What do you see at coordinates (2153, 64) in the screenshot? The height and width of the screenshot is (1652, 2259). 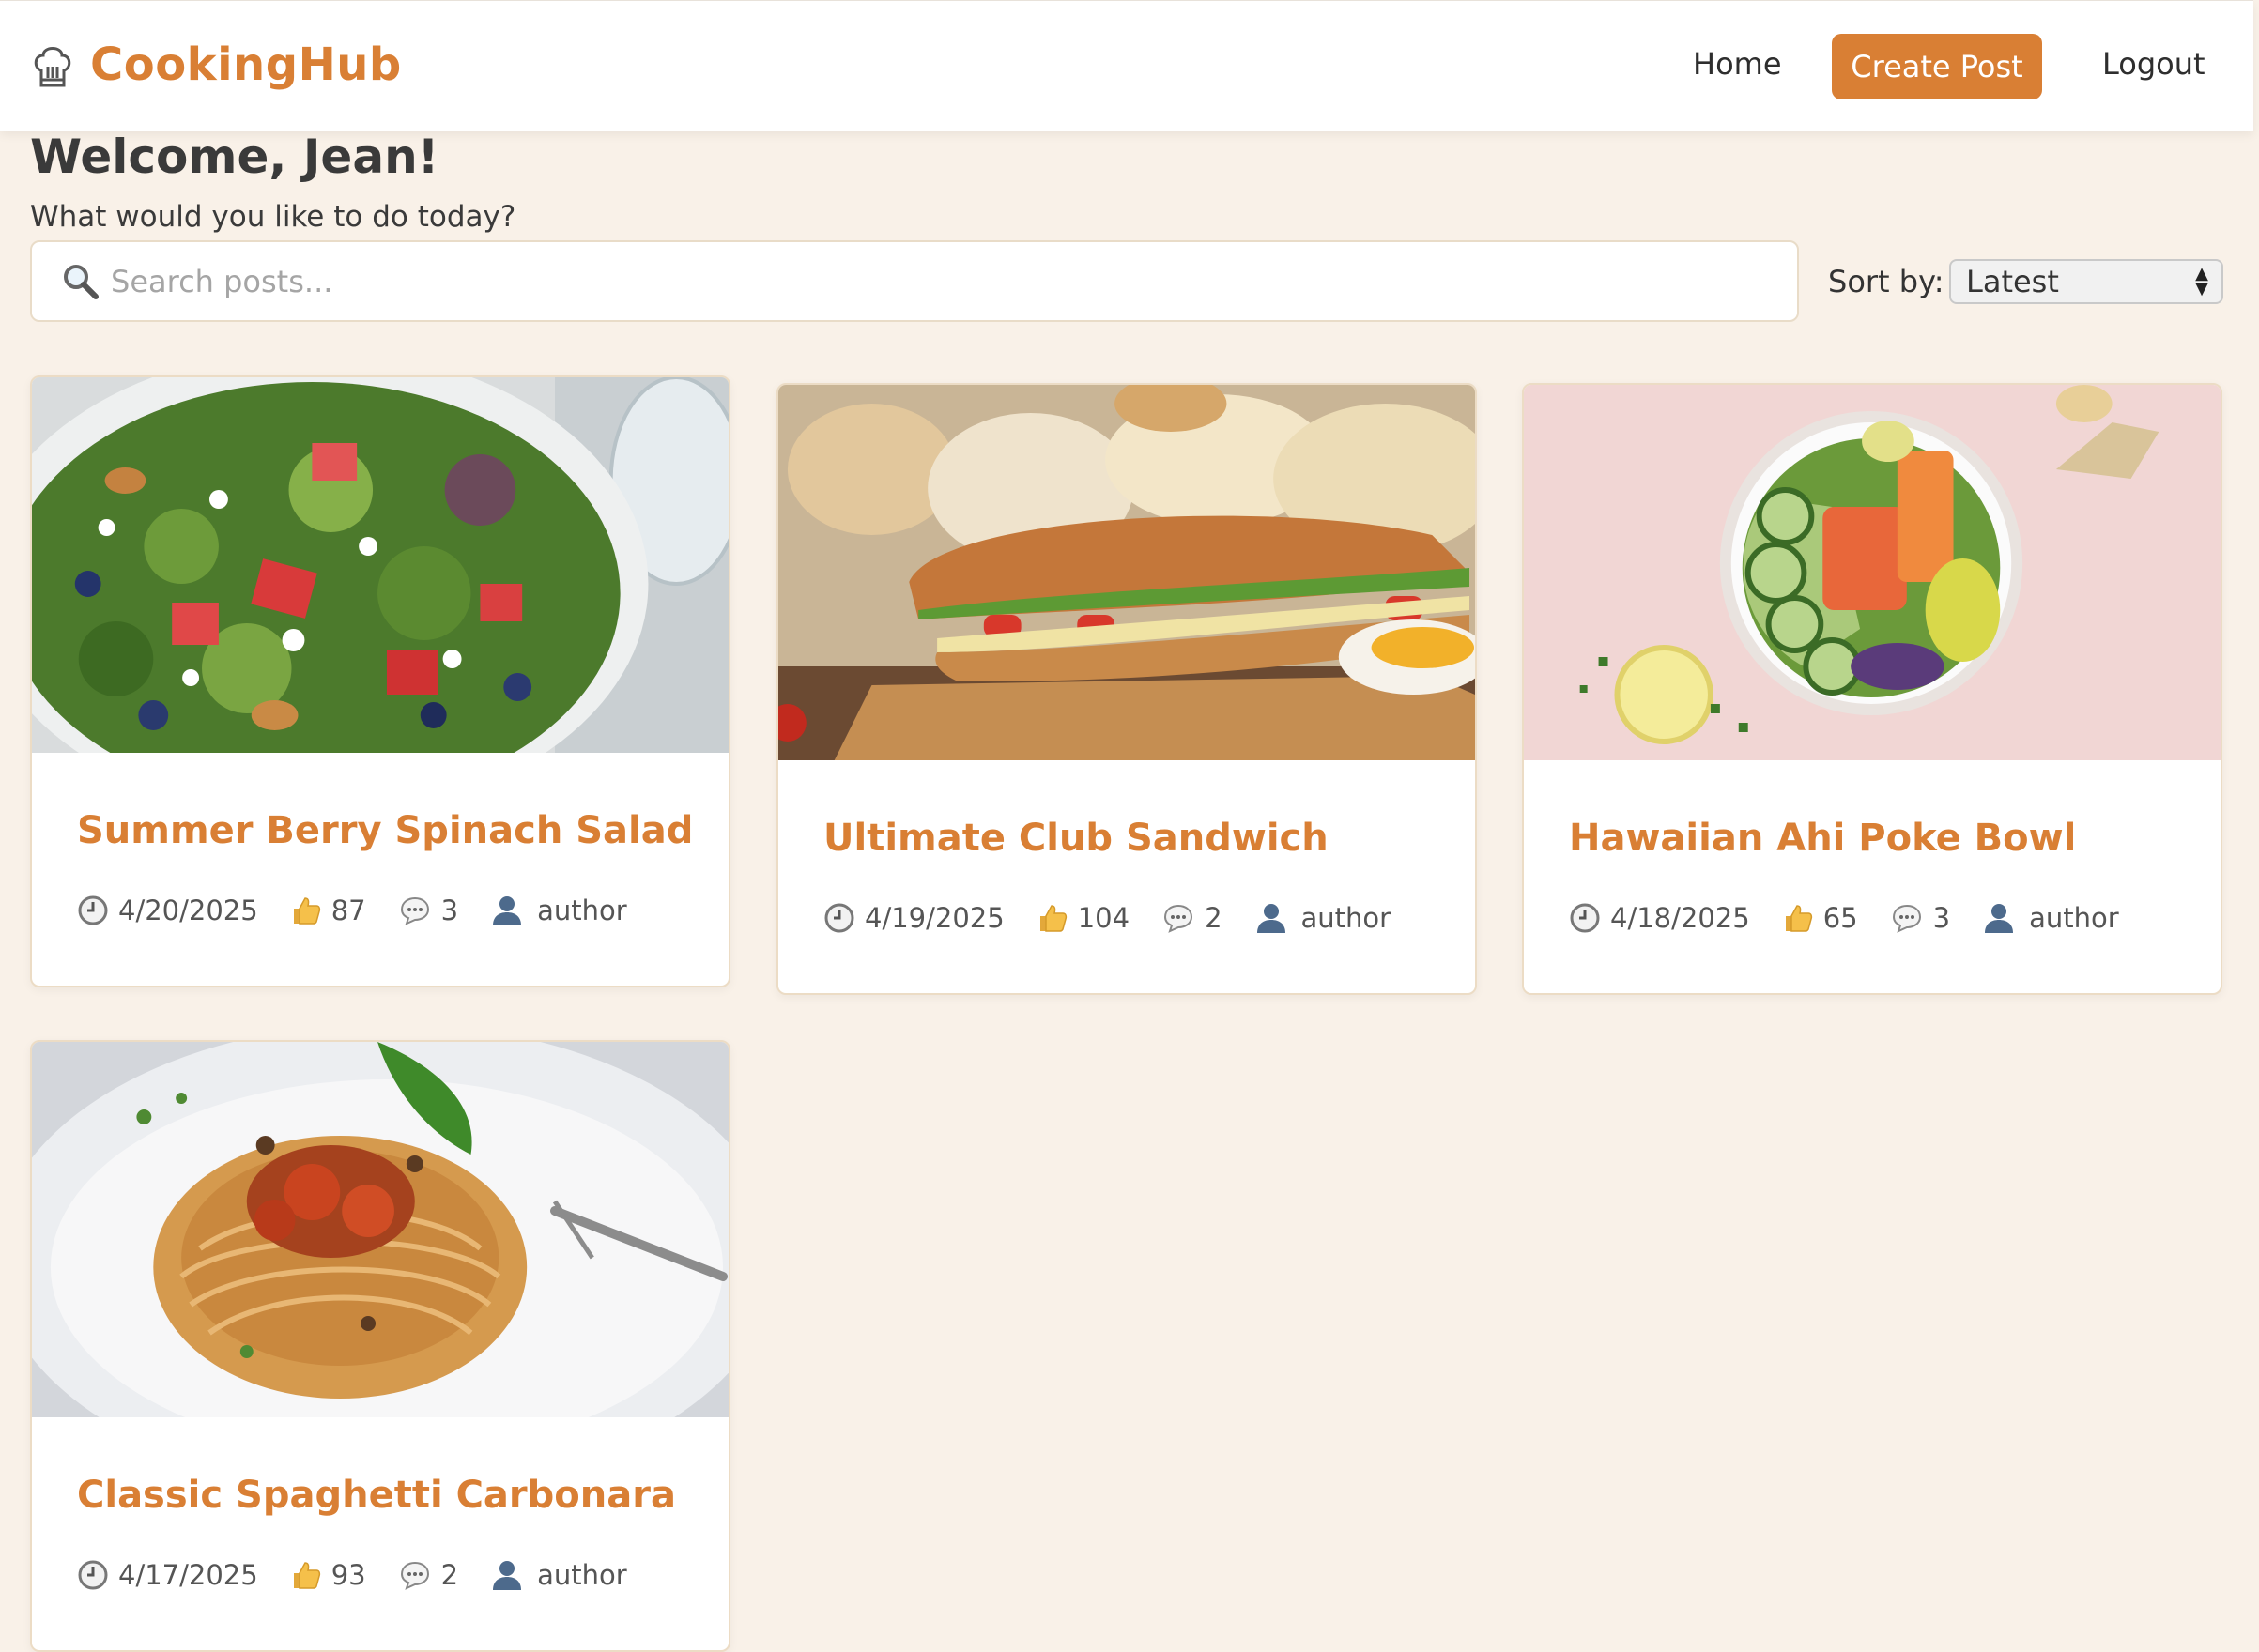 I see `logout-link: Logout` at bounding box center [2153, 64].